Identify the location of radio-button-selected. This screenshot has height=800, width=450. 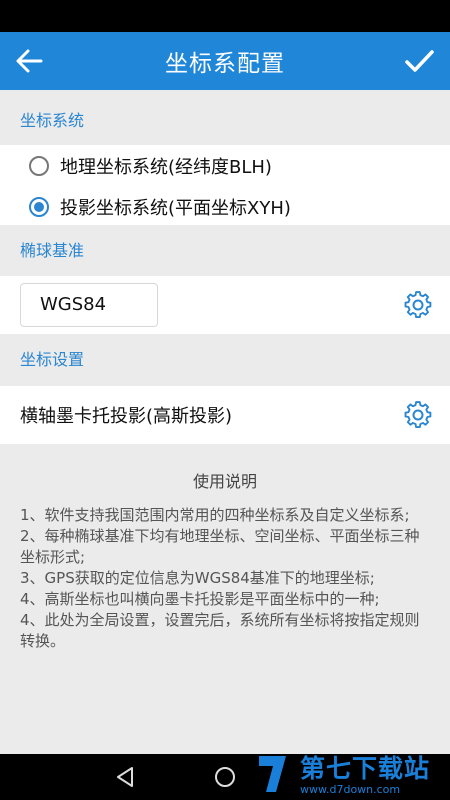
(39, 207).